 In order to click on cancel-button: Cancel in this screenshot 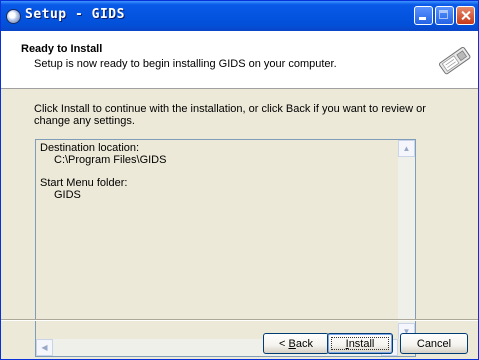, I will do `click(434, 343)`.